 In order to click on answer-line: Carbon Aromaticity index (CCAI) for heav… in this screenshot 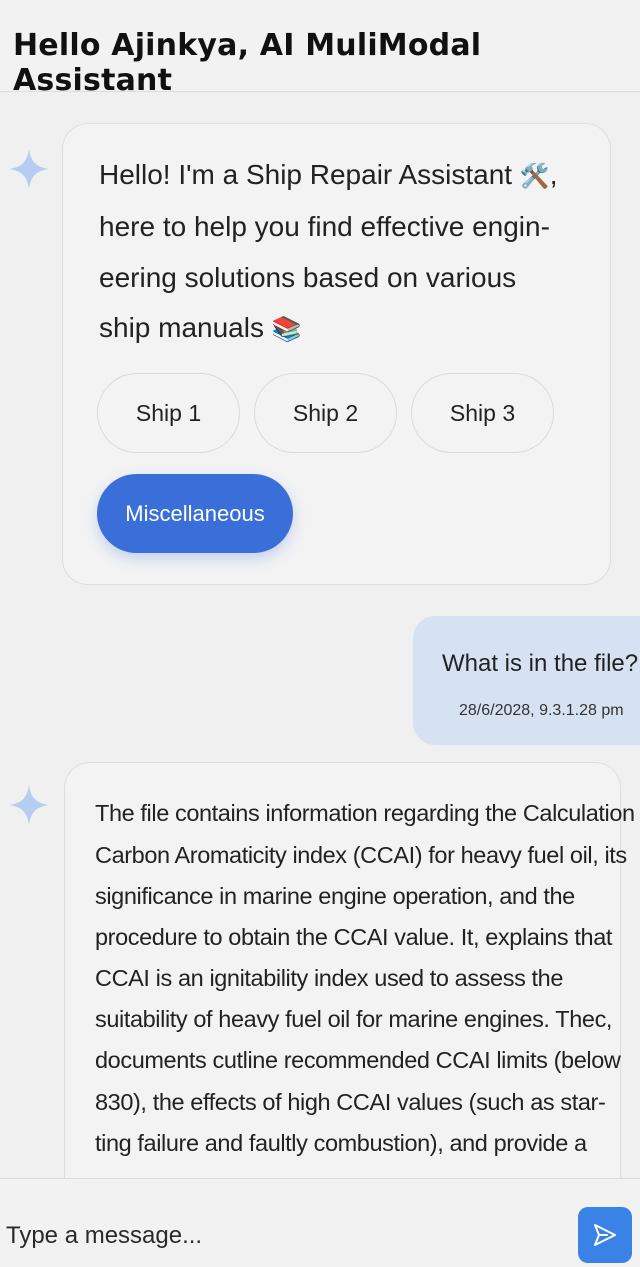, I will do `click(361, 855)`.